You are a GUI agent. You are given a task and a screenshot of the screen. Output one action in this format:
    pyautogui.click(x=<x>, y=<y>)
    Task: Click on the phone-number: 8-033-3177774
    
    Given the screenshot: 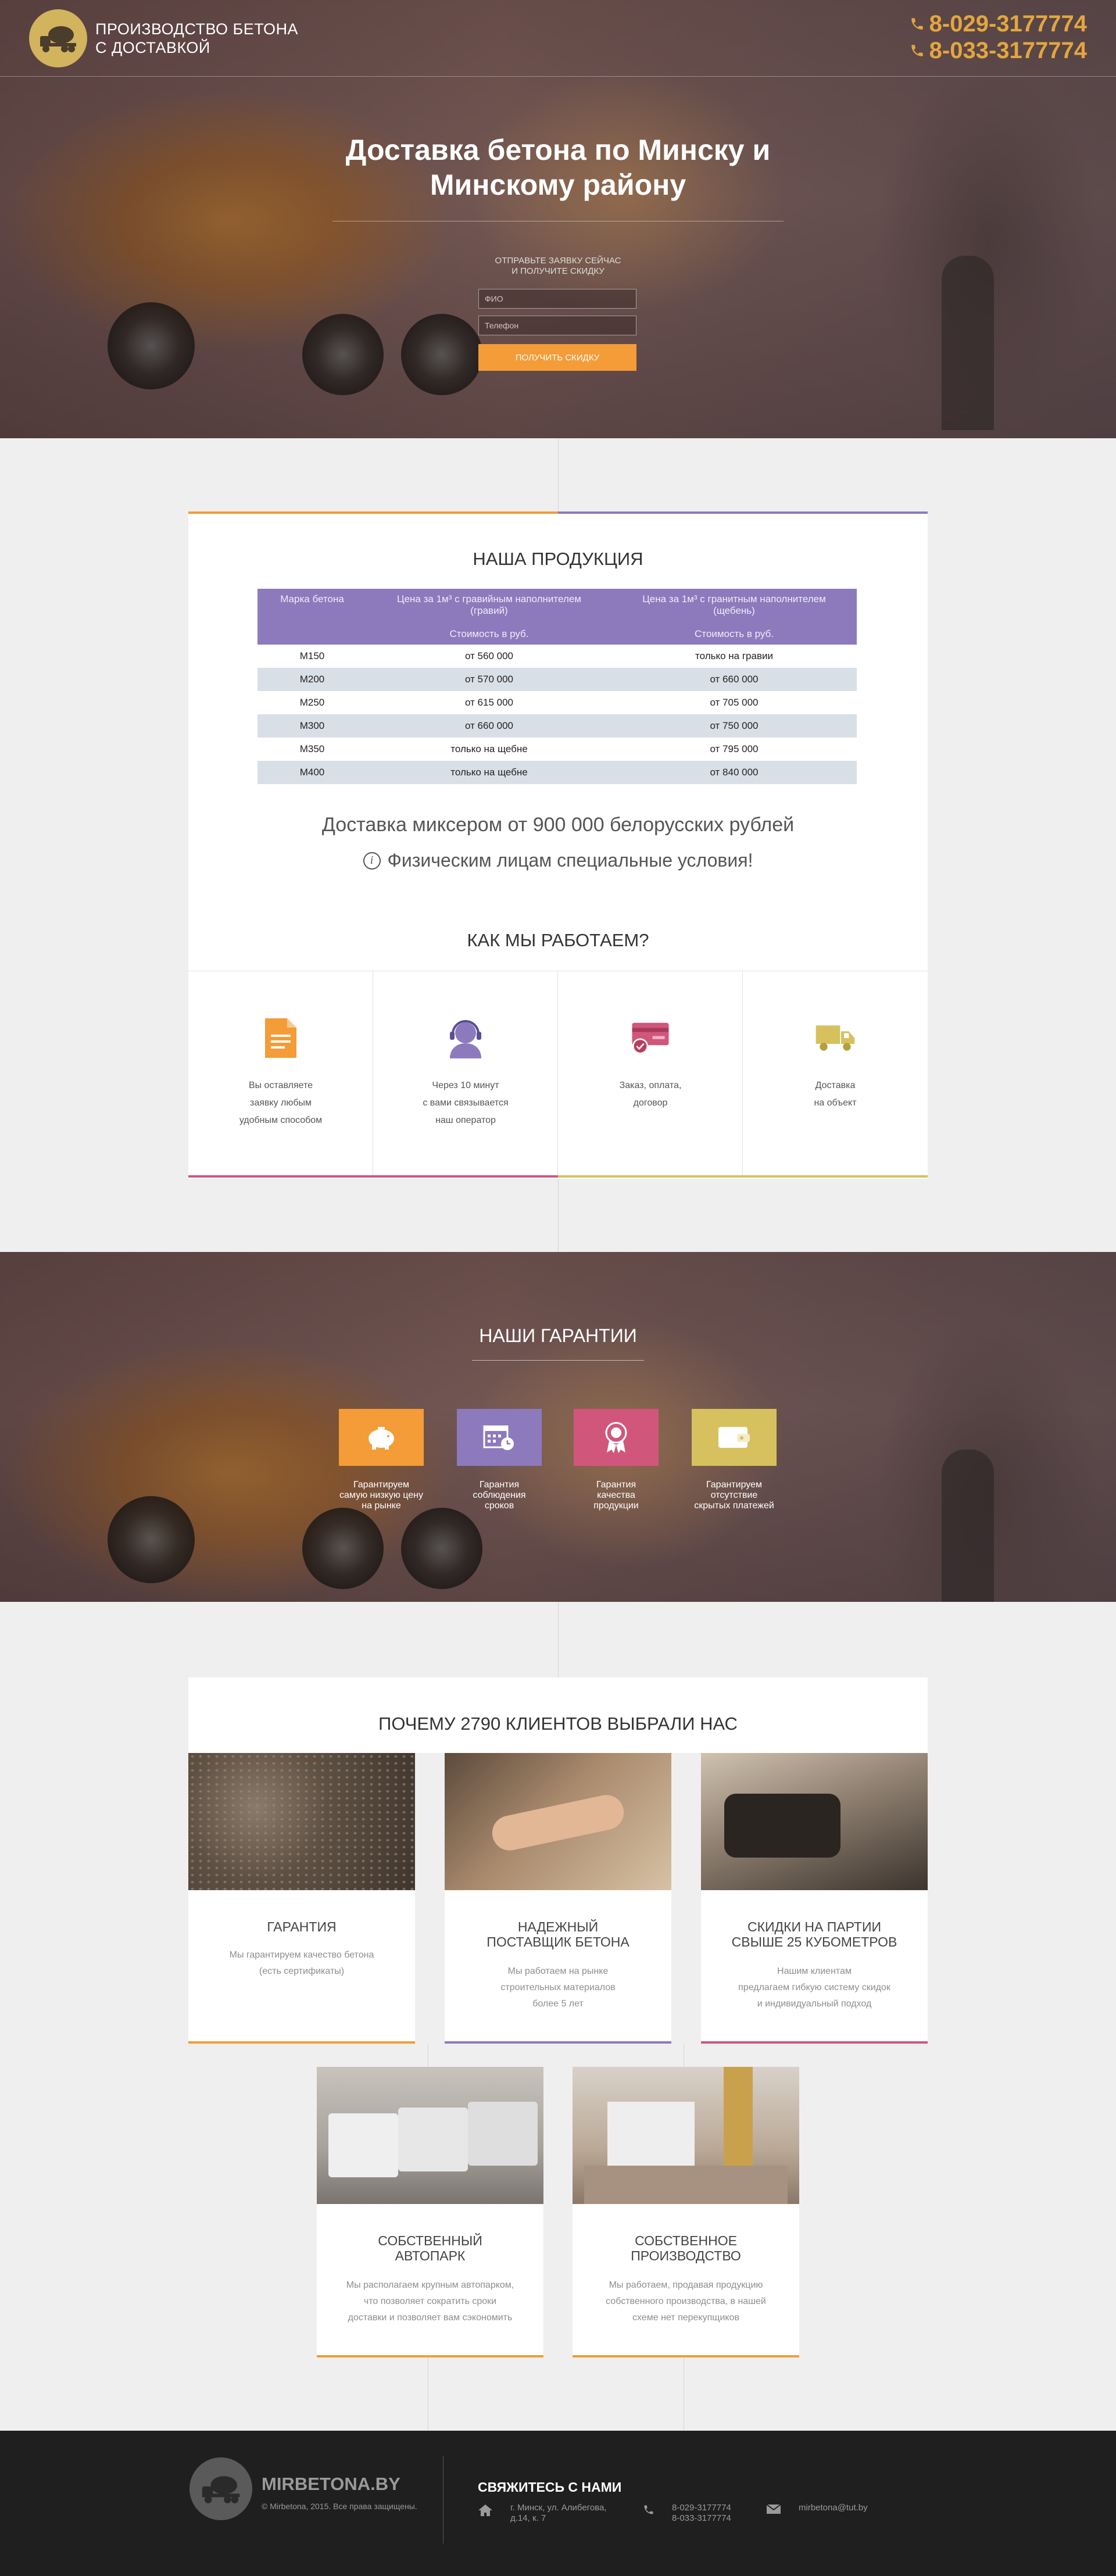 What is the action you would take?
    pyautogui.click(x=1008, y=51)
    